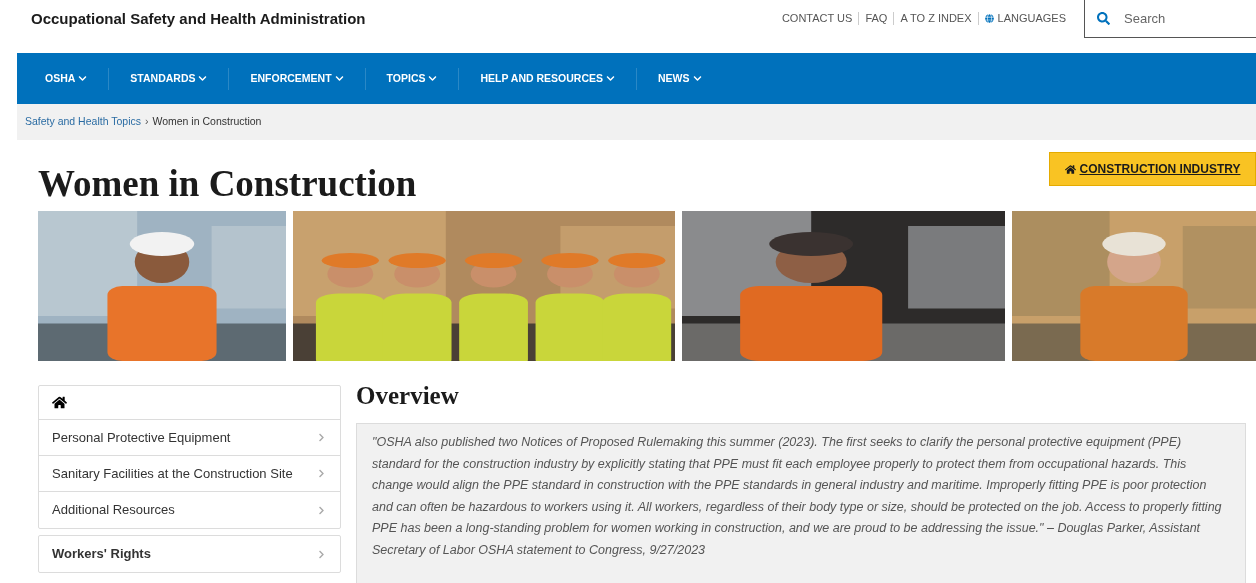 Image resolution: width=1256 pixels, height=583 pixels. What do you see at coordinates (183, 15) in the screenshot?
I see `site-title: Occupational Safety and Health Administration` at bounding box center [183, 15].